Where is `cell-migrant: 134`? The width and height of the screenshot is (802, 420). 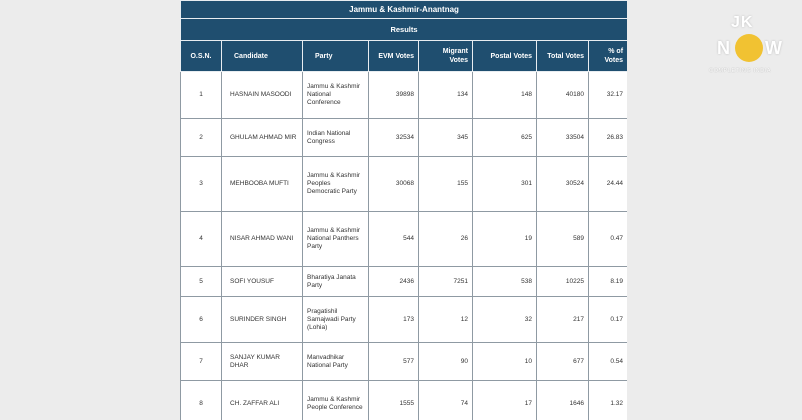 cell-migrant: 134 is located at coordinates (445, 95).